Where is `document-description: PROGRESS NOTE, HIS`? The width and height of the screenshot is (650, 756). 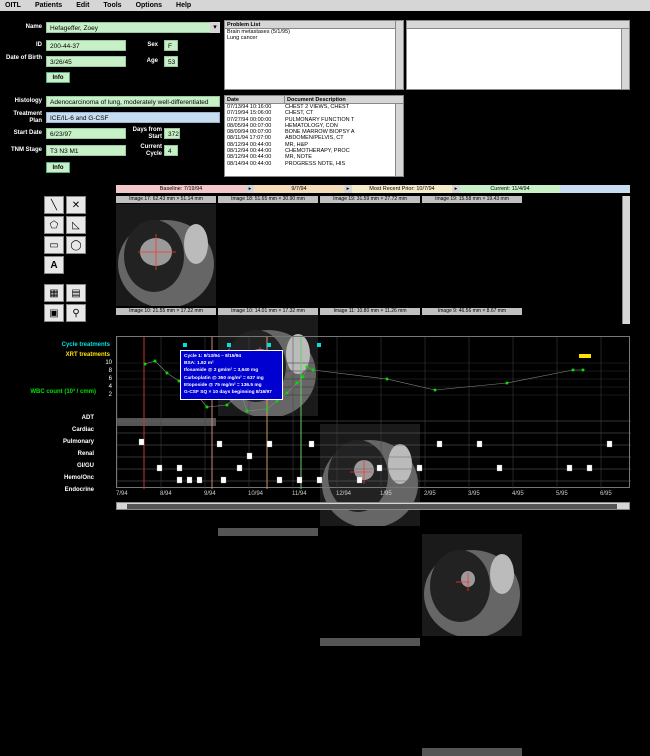
document-description: PROGRESS NOTE, HIS is located at coordinates (315, 163).